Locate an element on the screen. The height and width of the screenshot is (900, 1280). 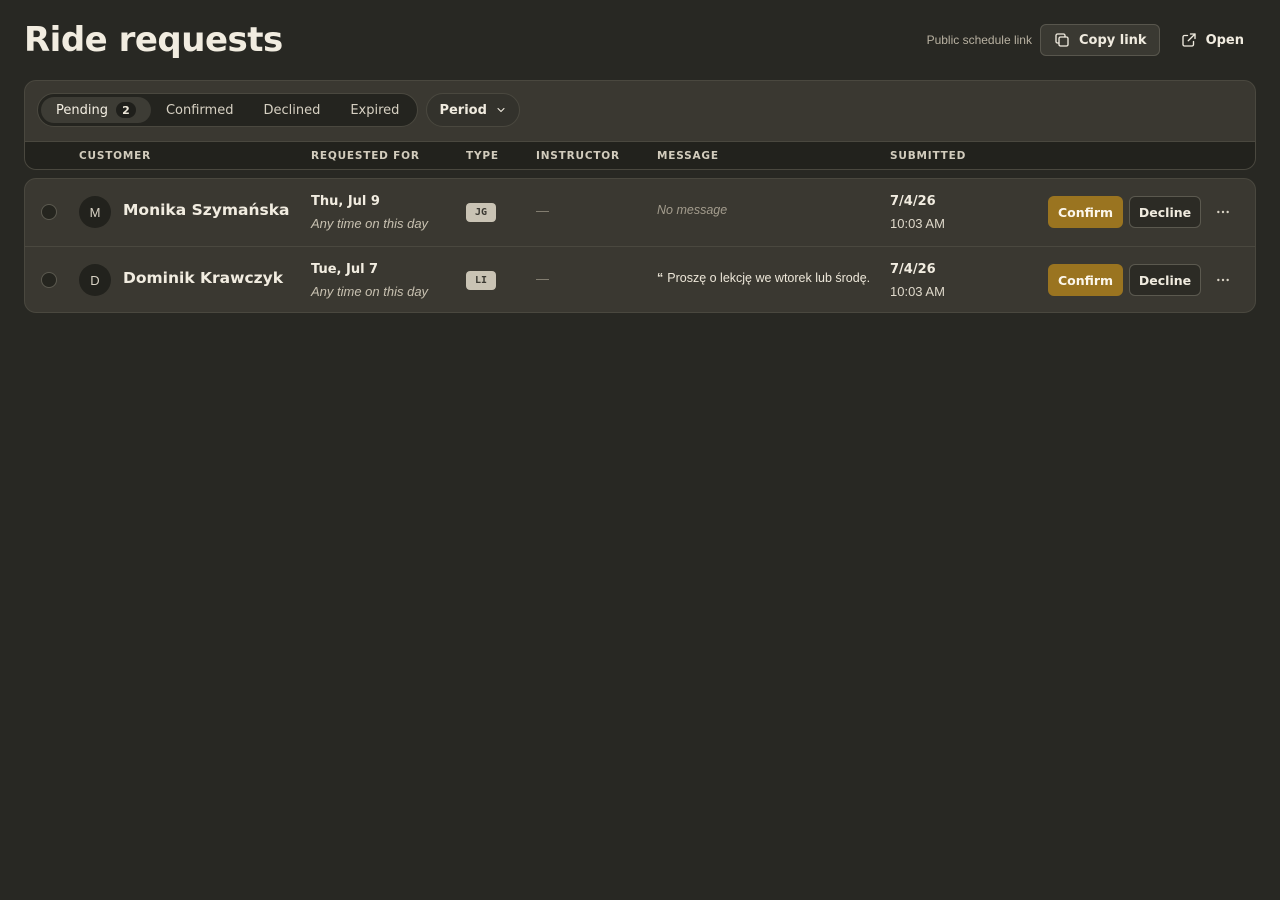
message-body: Proszę o lekcję we wtorek lub środę. is located at coordinates (769, 278).